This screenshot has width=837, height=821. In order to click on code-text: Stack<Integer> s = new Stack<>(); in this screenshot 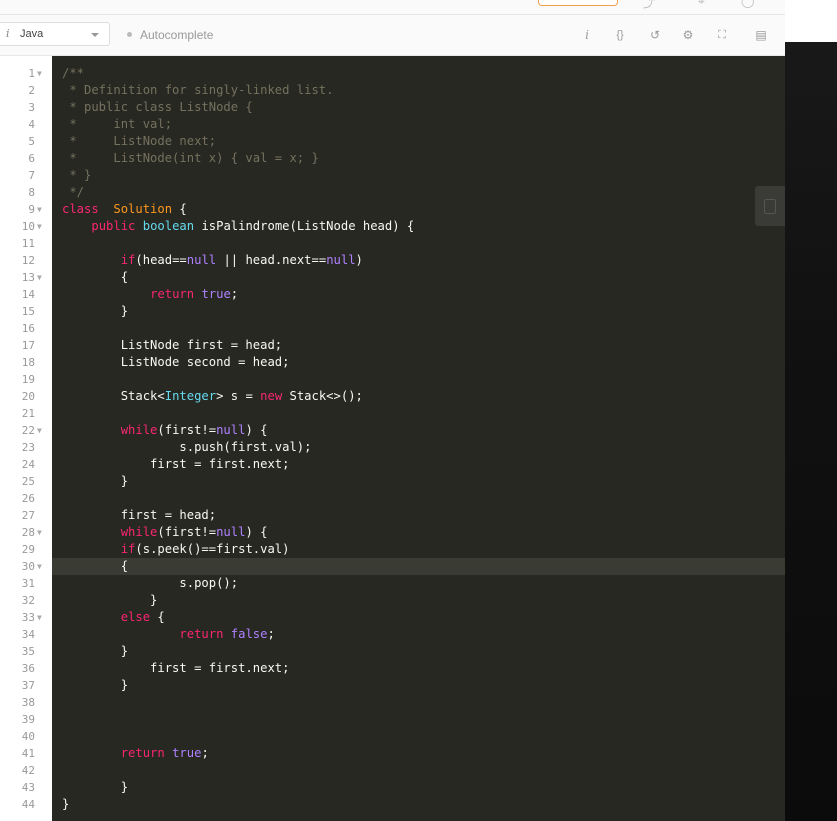, I will do `click(418, 396)`.